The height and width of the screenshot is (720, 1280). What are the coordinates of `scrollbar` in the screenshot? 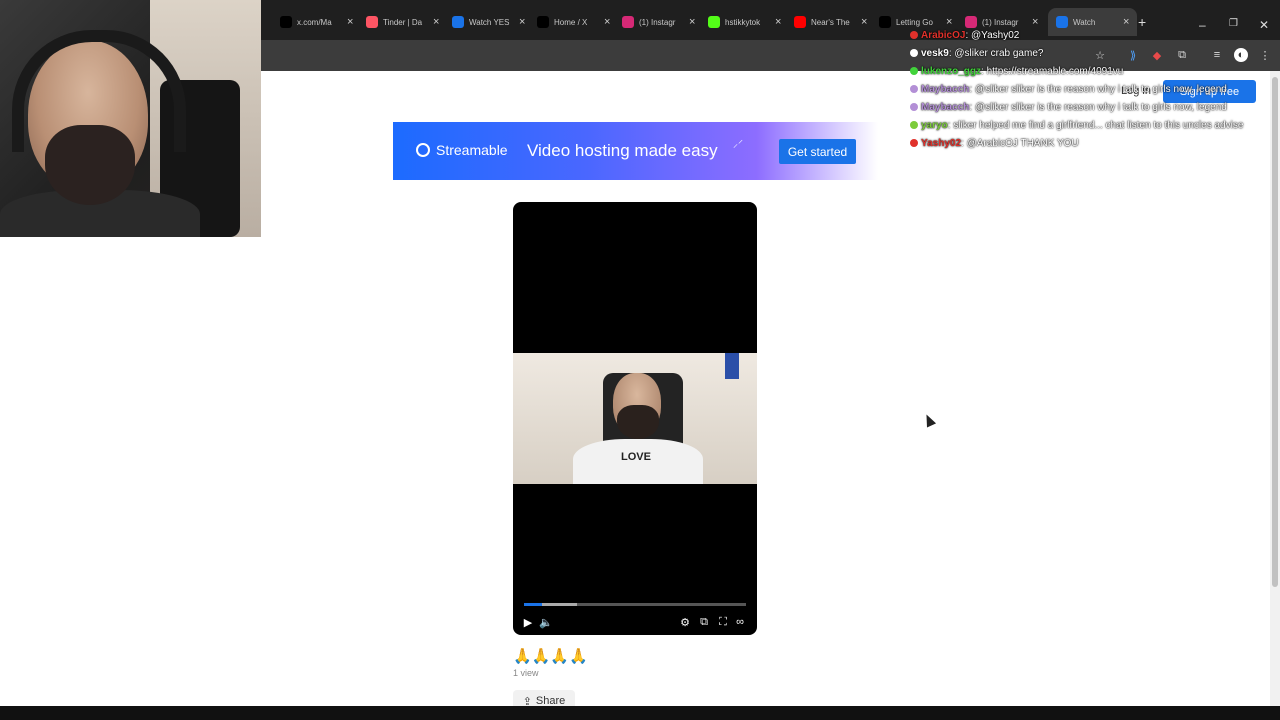 It's located at (1275, 388).